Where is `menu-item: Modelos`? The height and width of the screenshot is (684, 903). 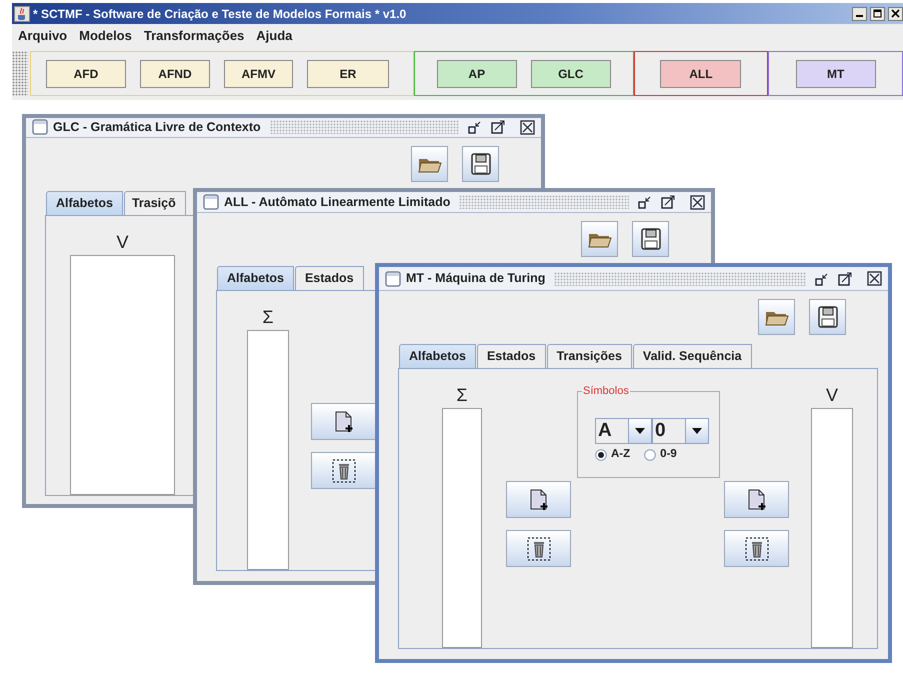 menu-item: Modelos is located at coordinates (105, 36).